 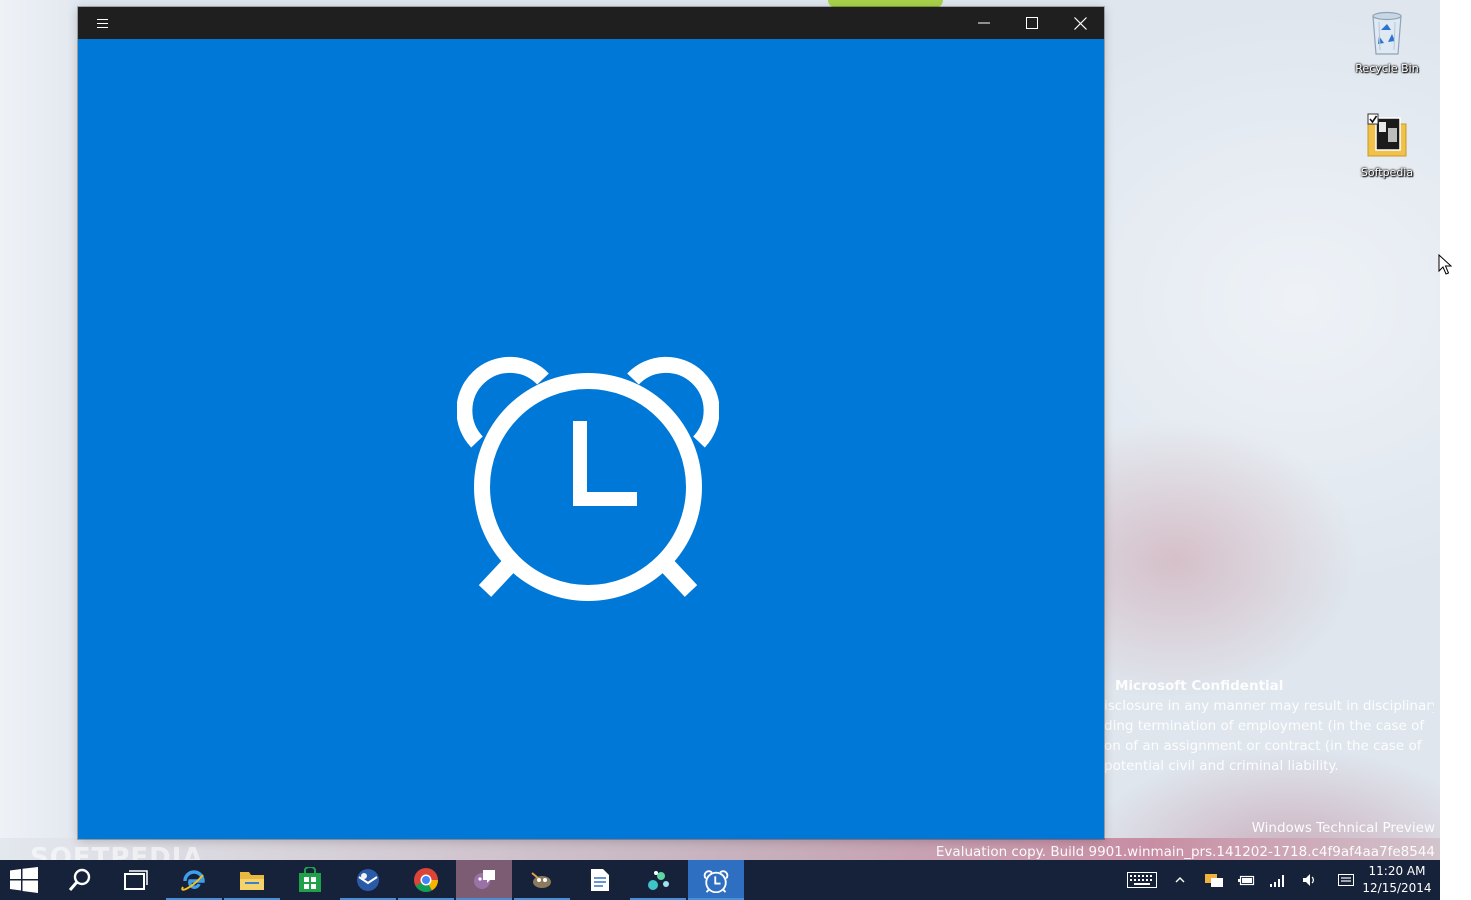 I want to click on file-explorer-icon, so click(x=252, y=881).